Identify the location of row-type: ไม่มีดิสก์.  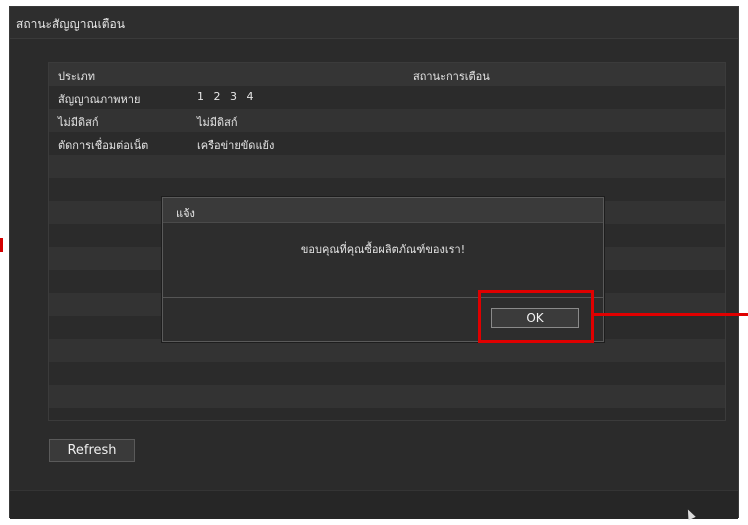
(78, 122).